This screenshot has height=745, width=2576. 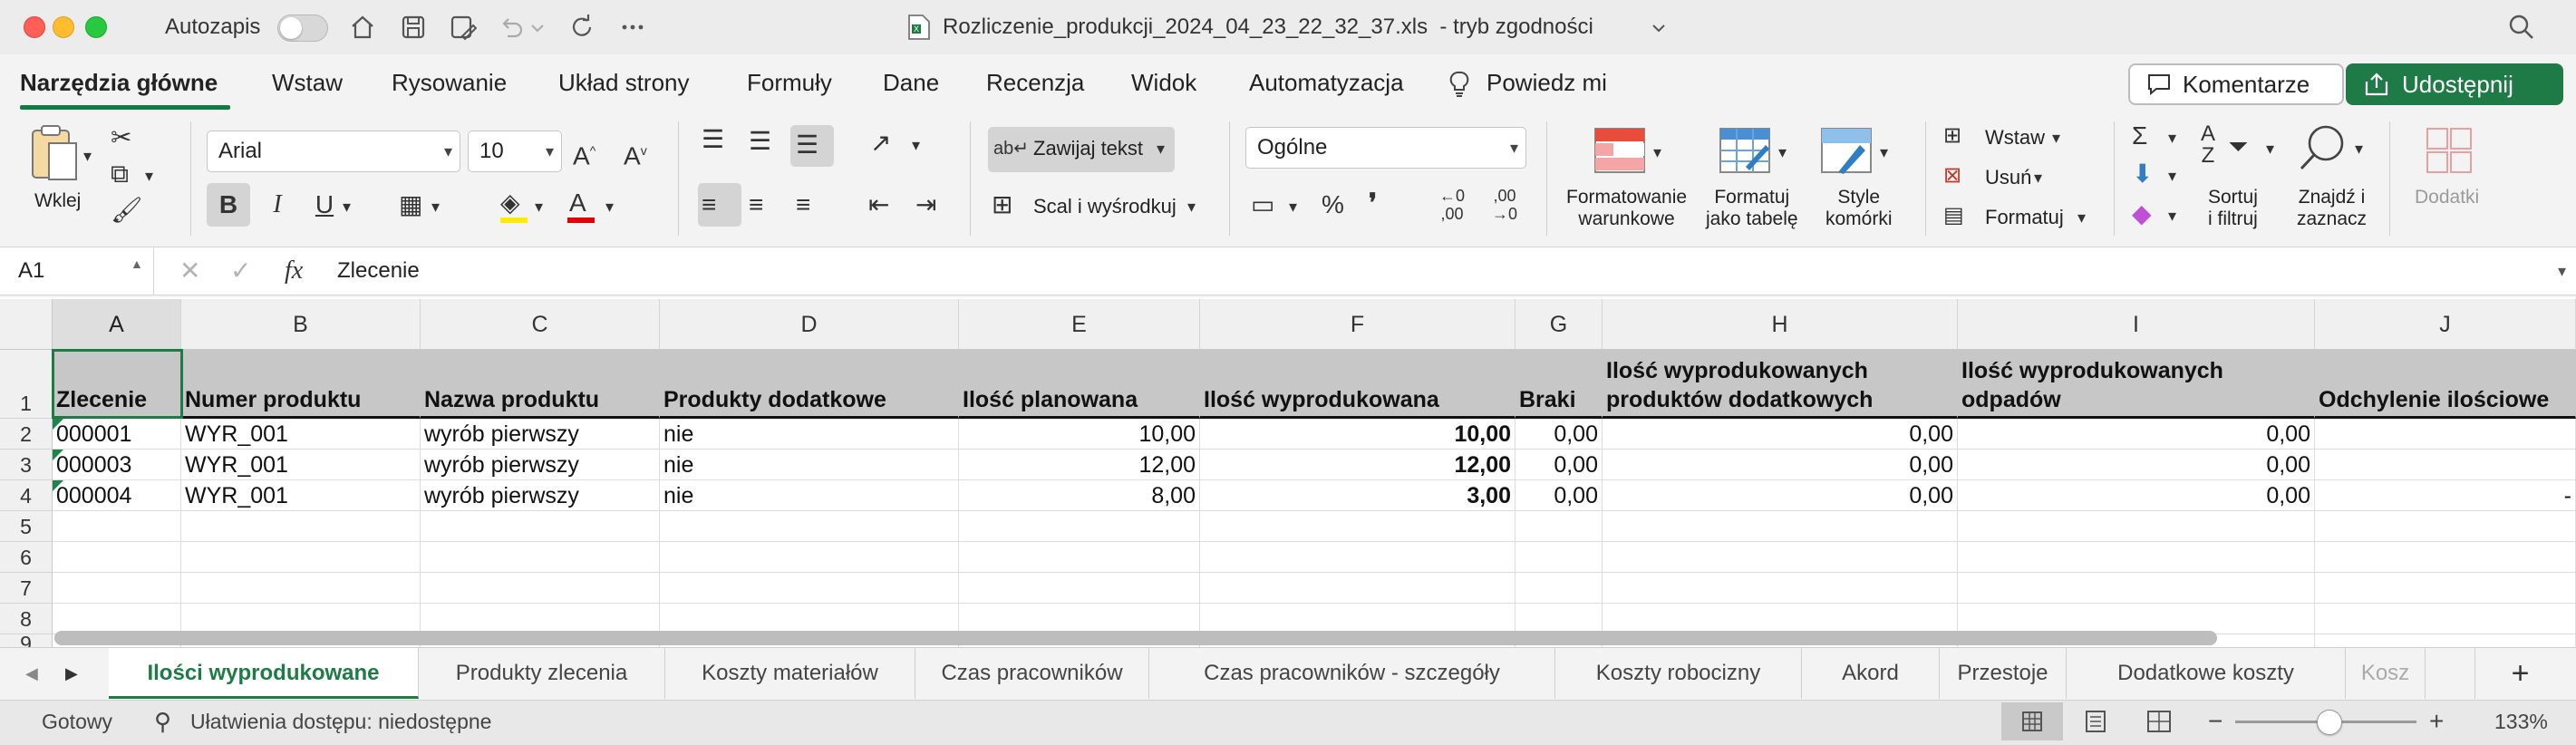 I want to click on delete-cells-dropdown-icon: ▾, so click(x=2038, y=177).